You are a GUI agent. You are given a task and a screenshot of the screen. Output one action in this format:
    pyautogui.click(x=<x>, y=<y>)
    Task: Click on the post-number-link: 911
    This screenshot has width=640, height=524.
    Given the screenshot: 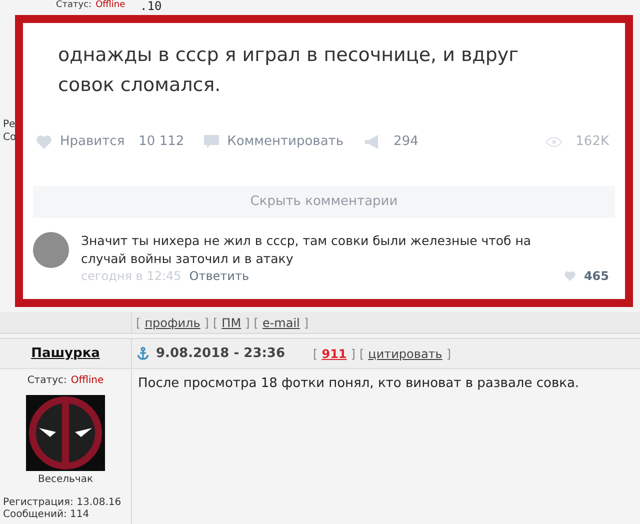 What is the action you would take?
    pyautogui.click(x=334, y=353)
    